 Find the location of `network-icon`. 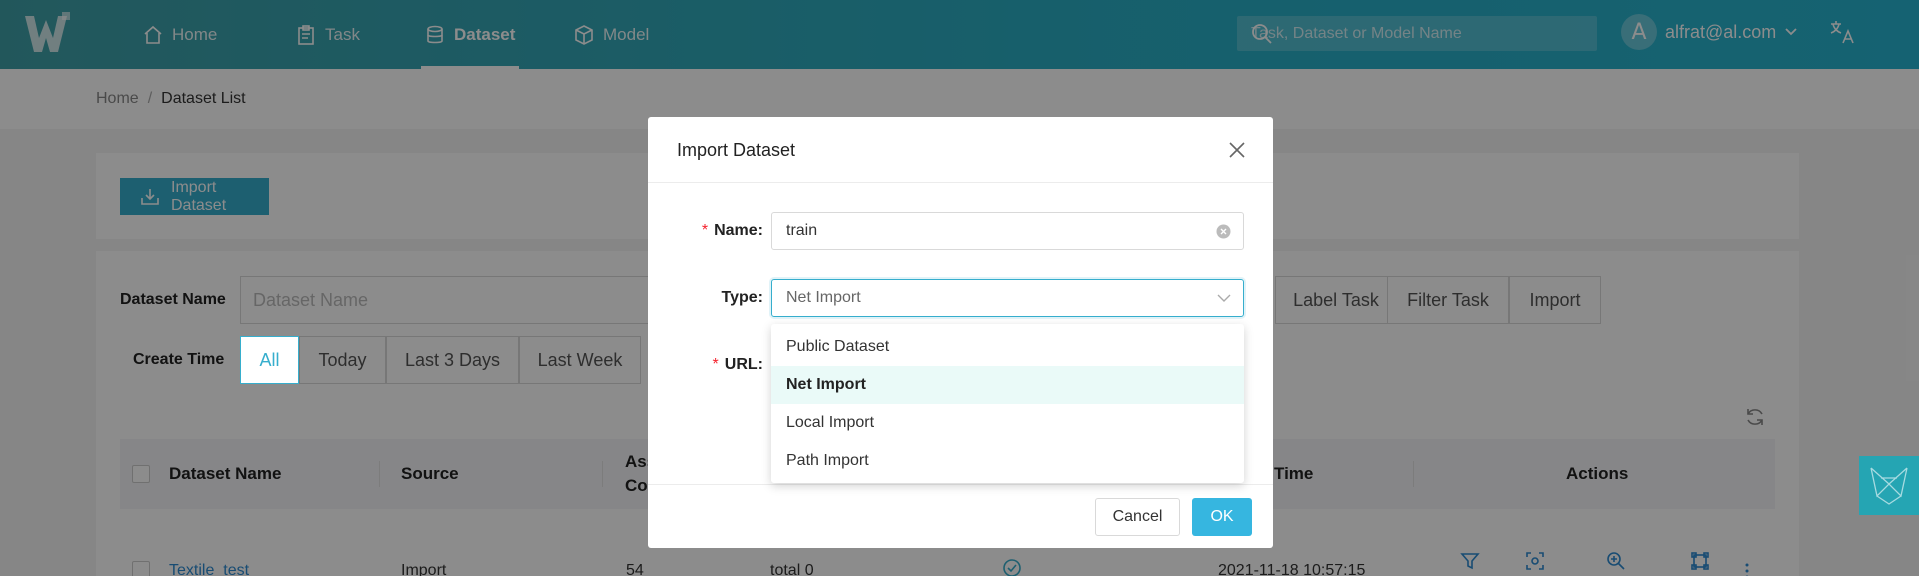

network-icon is located at coordinates (1889, 485).